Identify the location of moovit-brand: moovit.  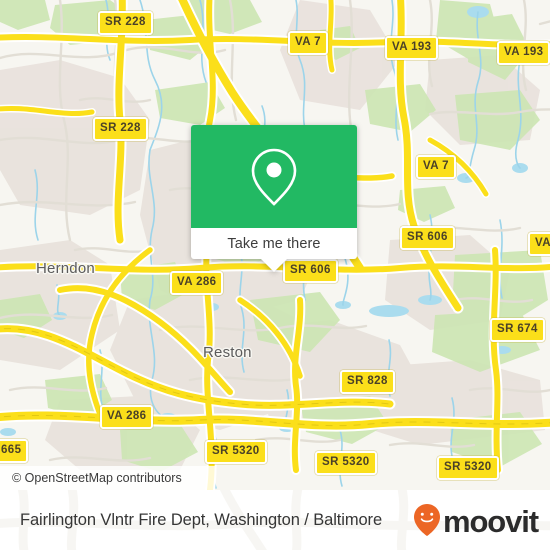
(476, 520).